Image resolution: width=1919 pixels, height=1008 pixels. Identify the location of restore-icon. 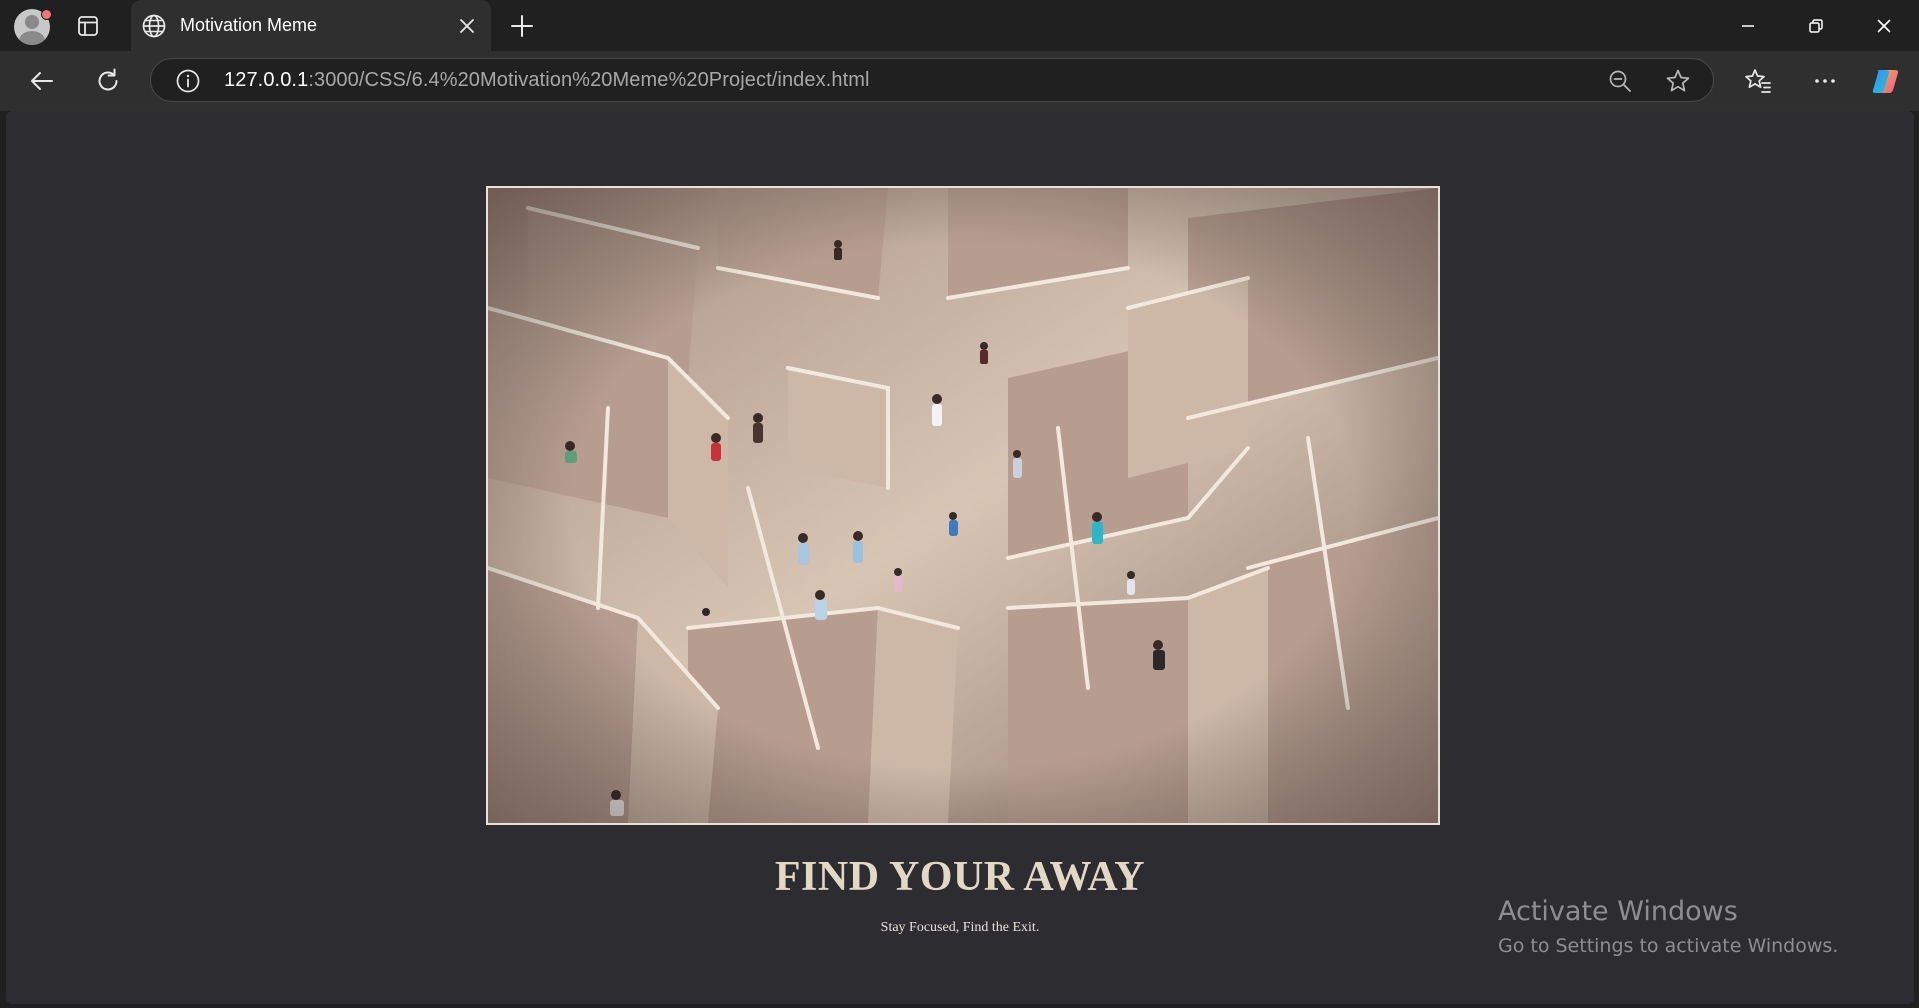
(1816, 25).